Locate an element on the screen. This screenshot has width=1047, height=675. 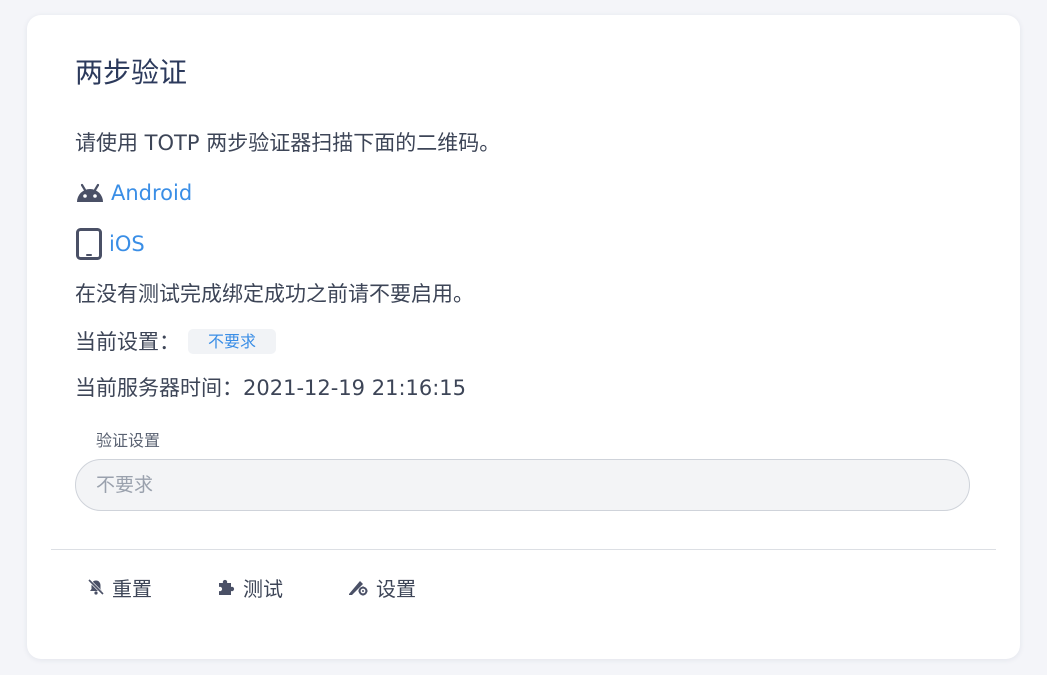
action-bar: 重置 测试 设置 is located at coordinates (271, 587).